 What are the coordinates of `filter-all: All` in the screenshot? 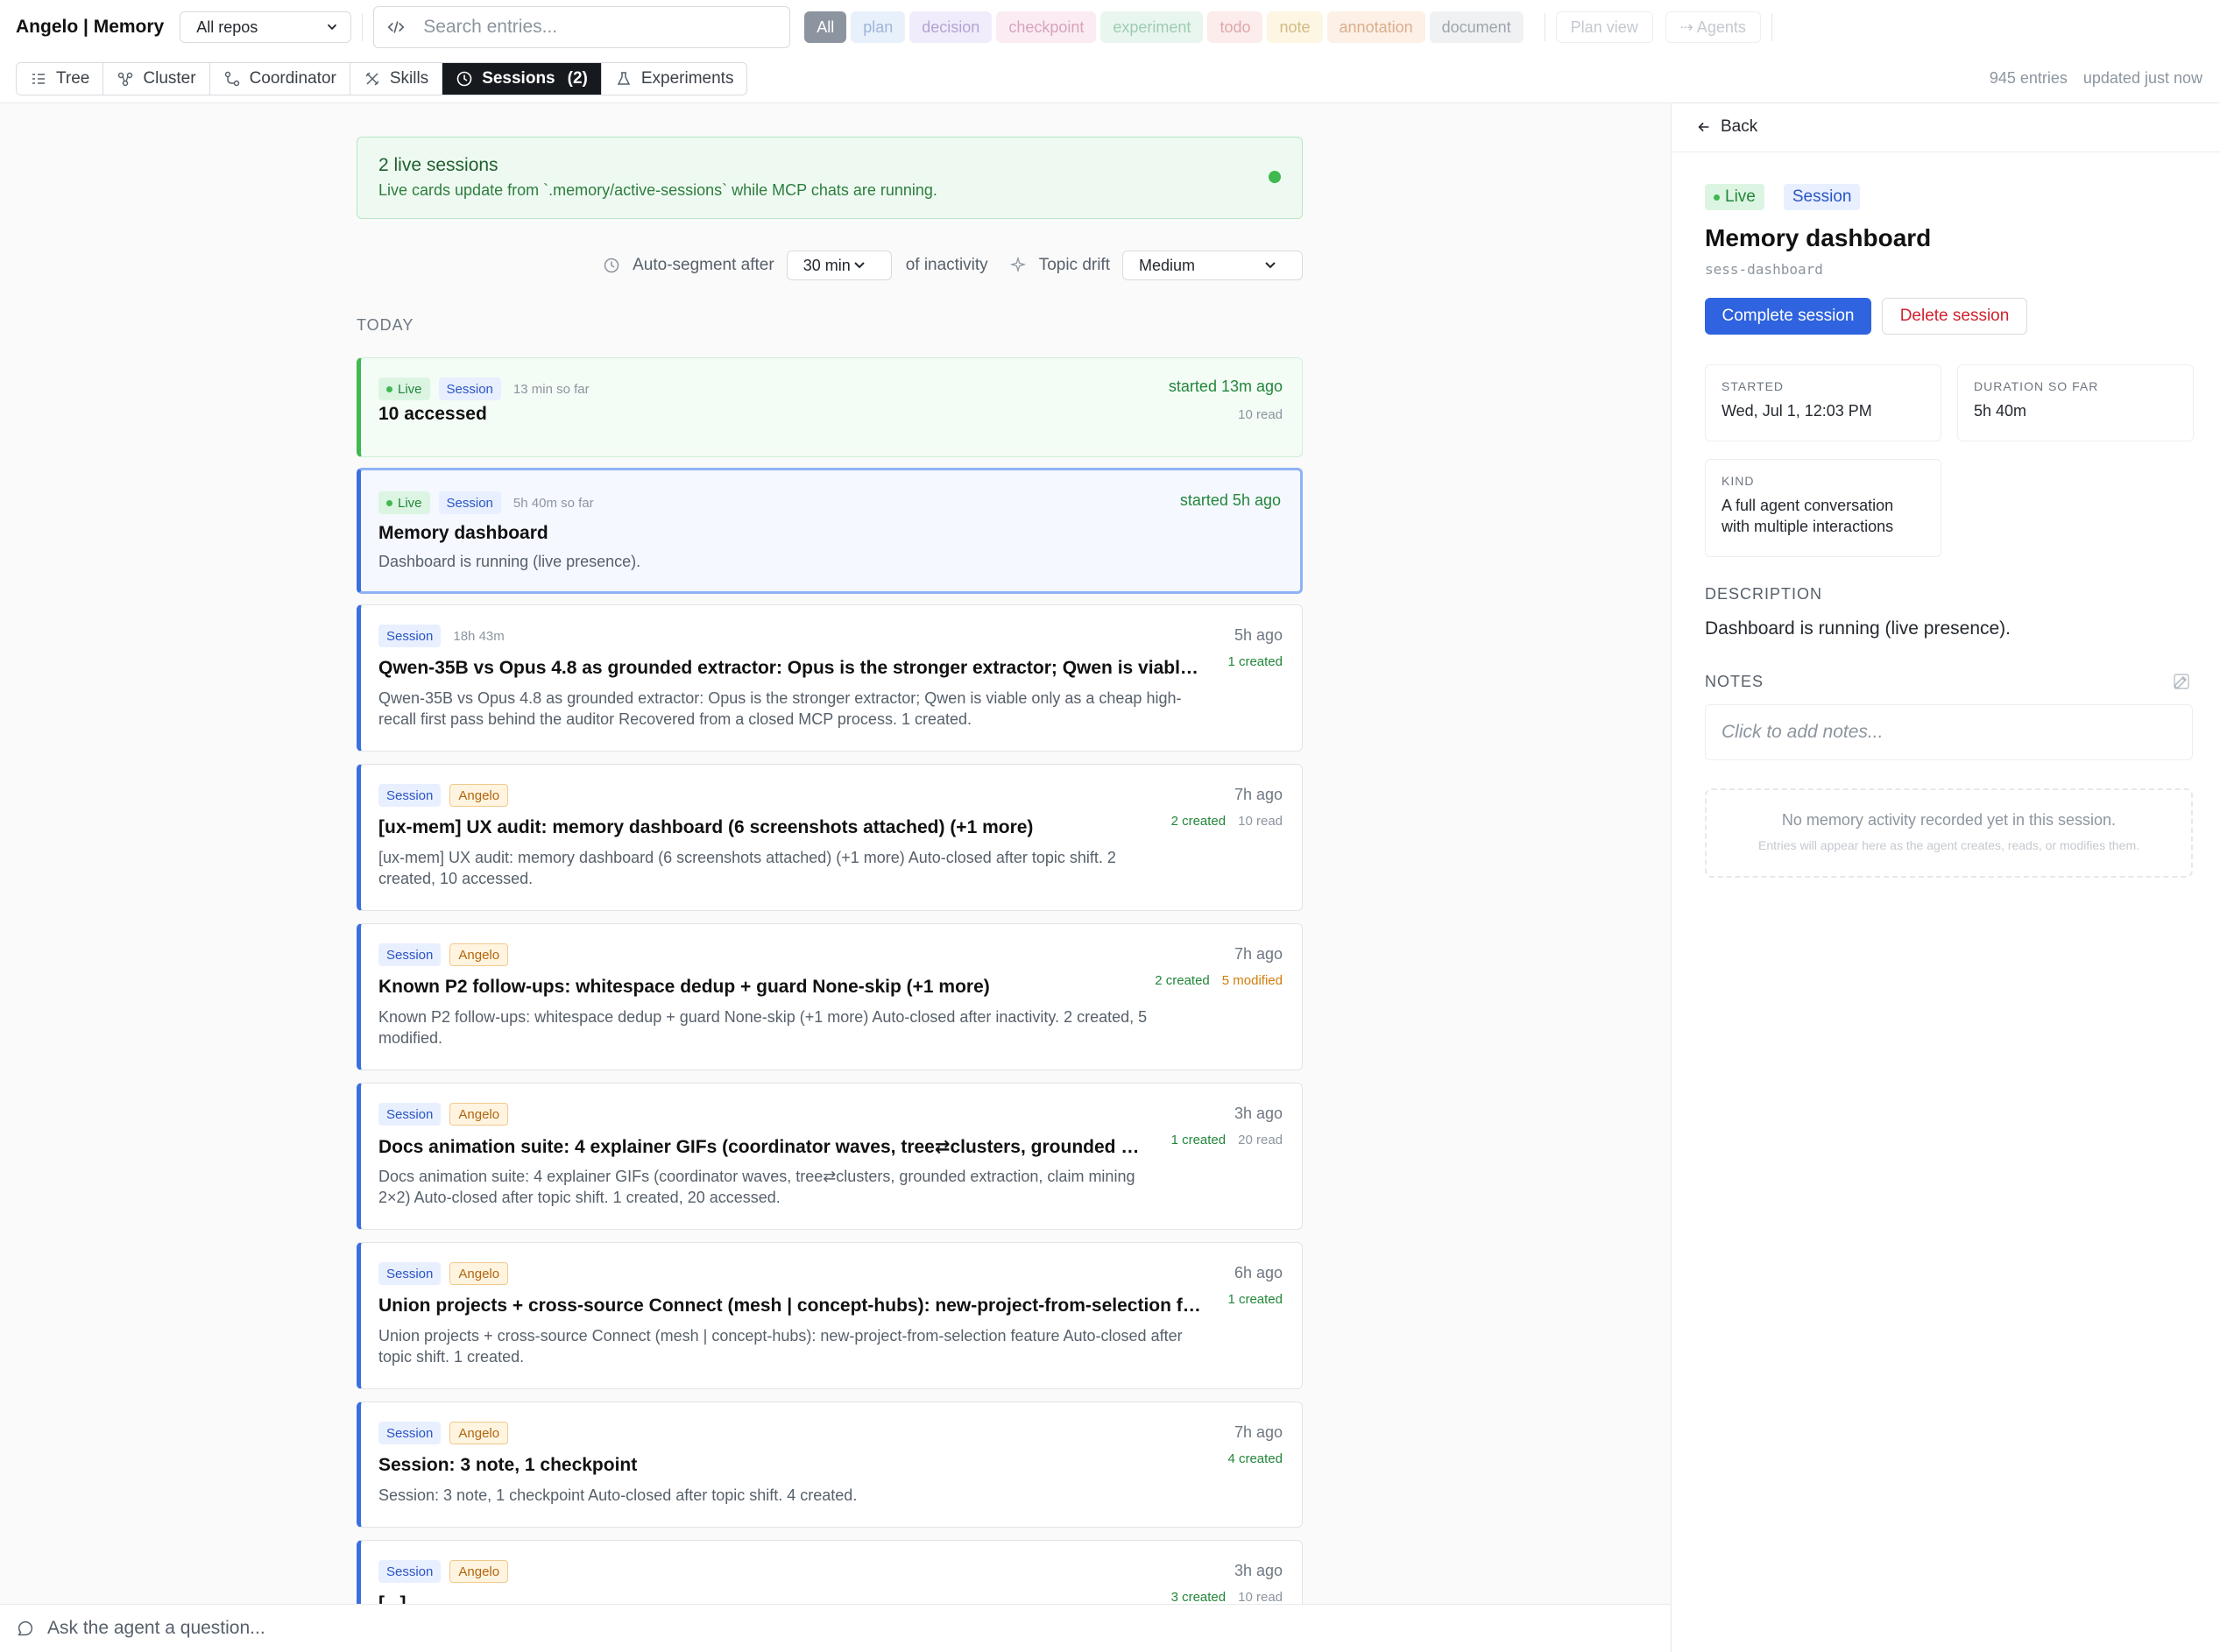 It's located at (826, 27).